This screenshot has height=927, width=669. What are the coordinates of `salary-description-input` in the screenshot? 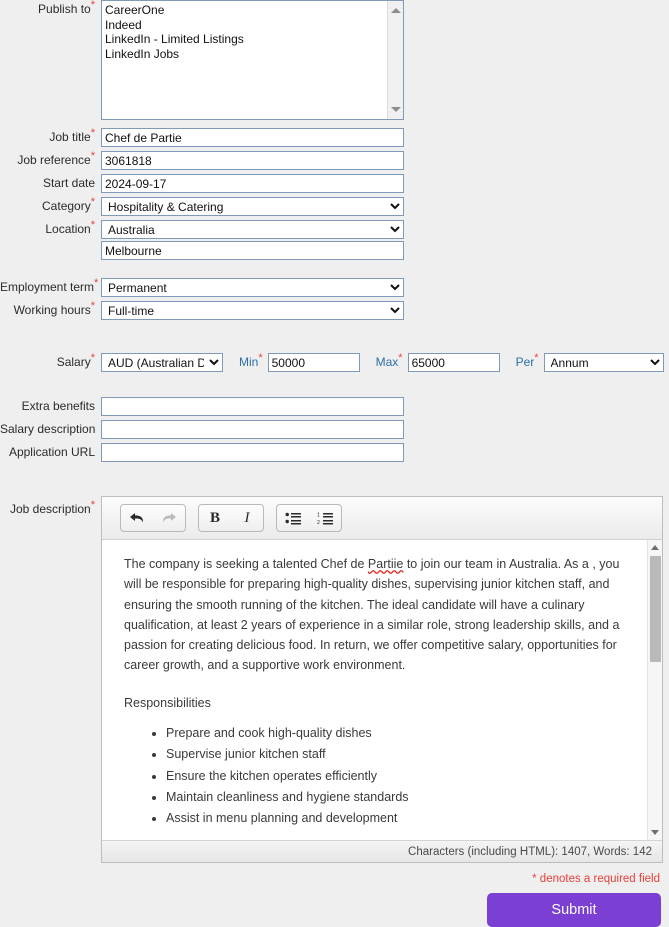 It's located at (252, 429).